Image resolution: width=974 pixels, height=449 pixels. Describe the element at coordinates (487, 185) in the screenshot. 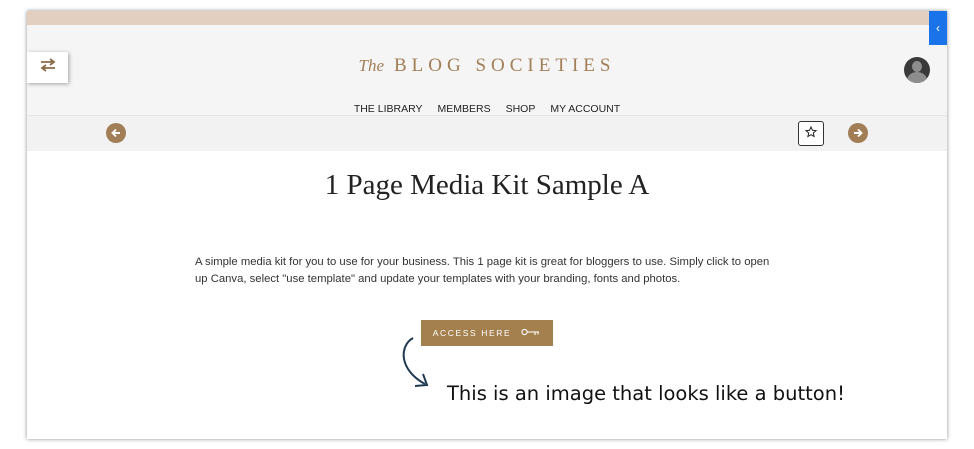

I see `page-title: 1 Page Media Kit Sample A` at that location.